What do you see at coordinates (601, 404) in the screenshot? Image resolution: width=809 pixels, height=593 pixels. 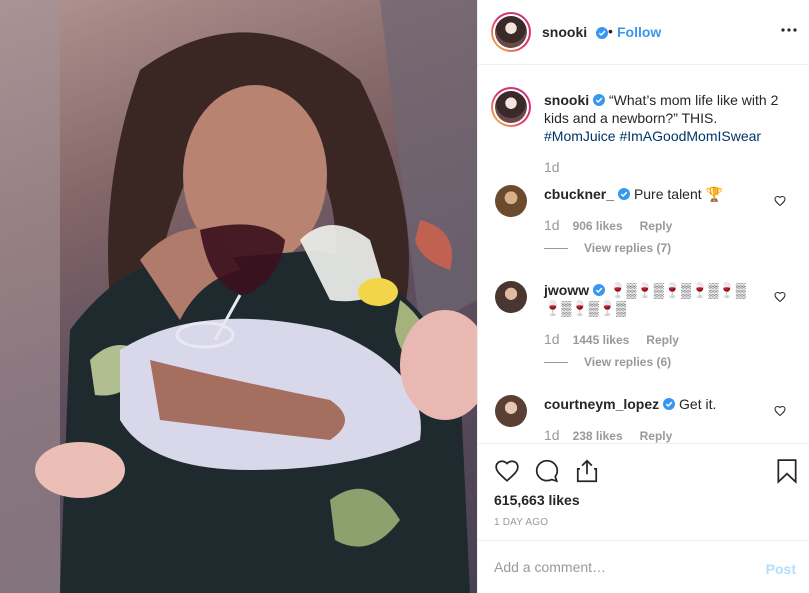 I see `comment-username: courtneym_lopez` at bounding box center [601, 404].